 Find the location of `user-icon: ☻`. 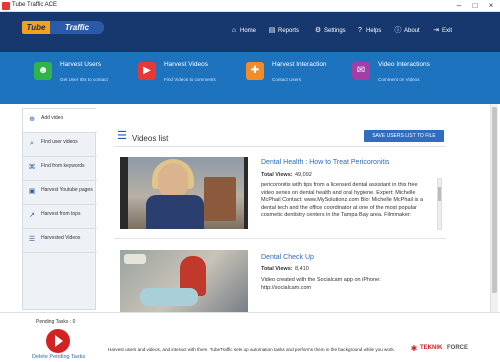

user-icon: ☻ is located at coordinates (43, 71).